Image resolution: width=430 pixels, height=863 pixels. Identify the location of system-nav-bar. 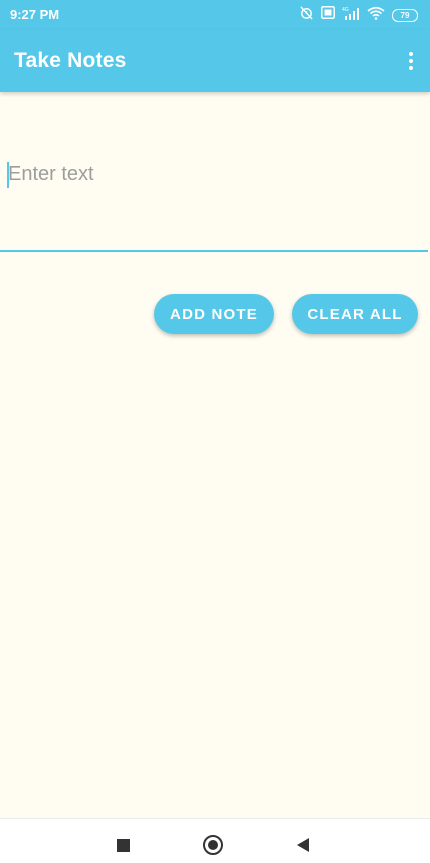
(215, 840).